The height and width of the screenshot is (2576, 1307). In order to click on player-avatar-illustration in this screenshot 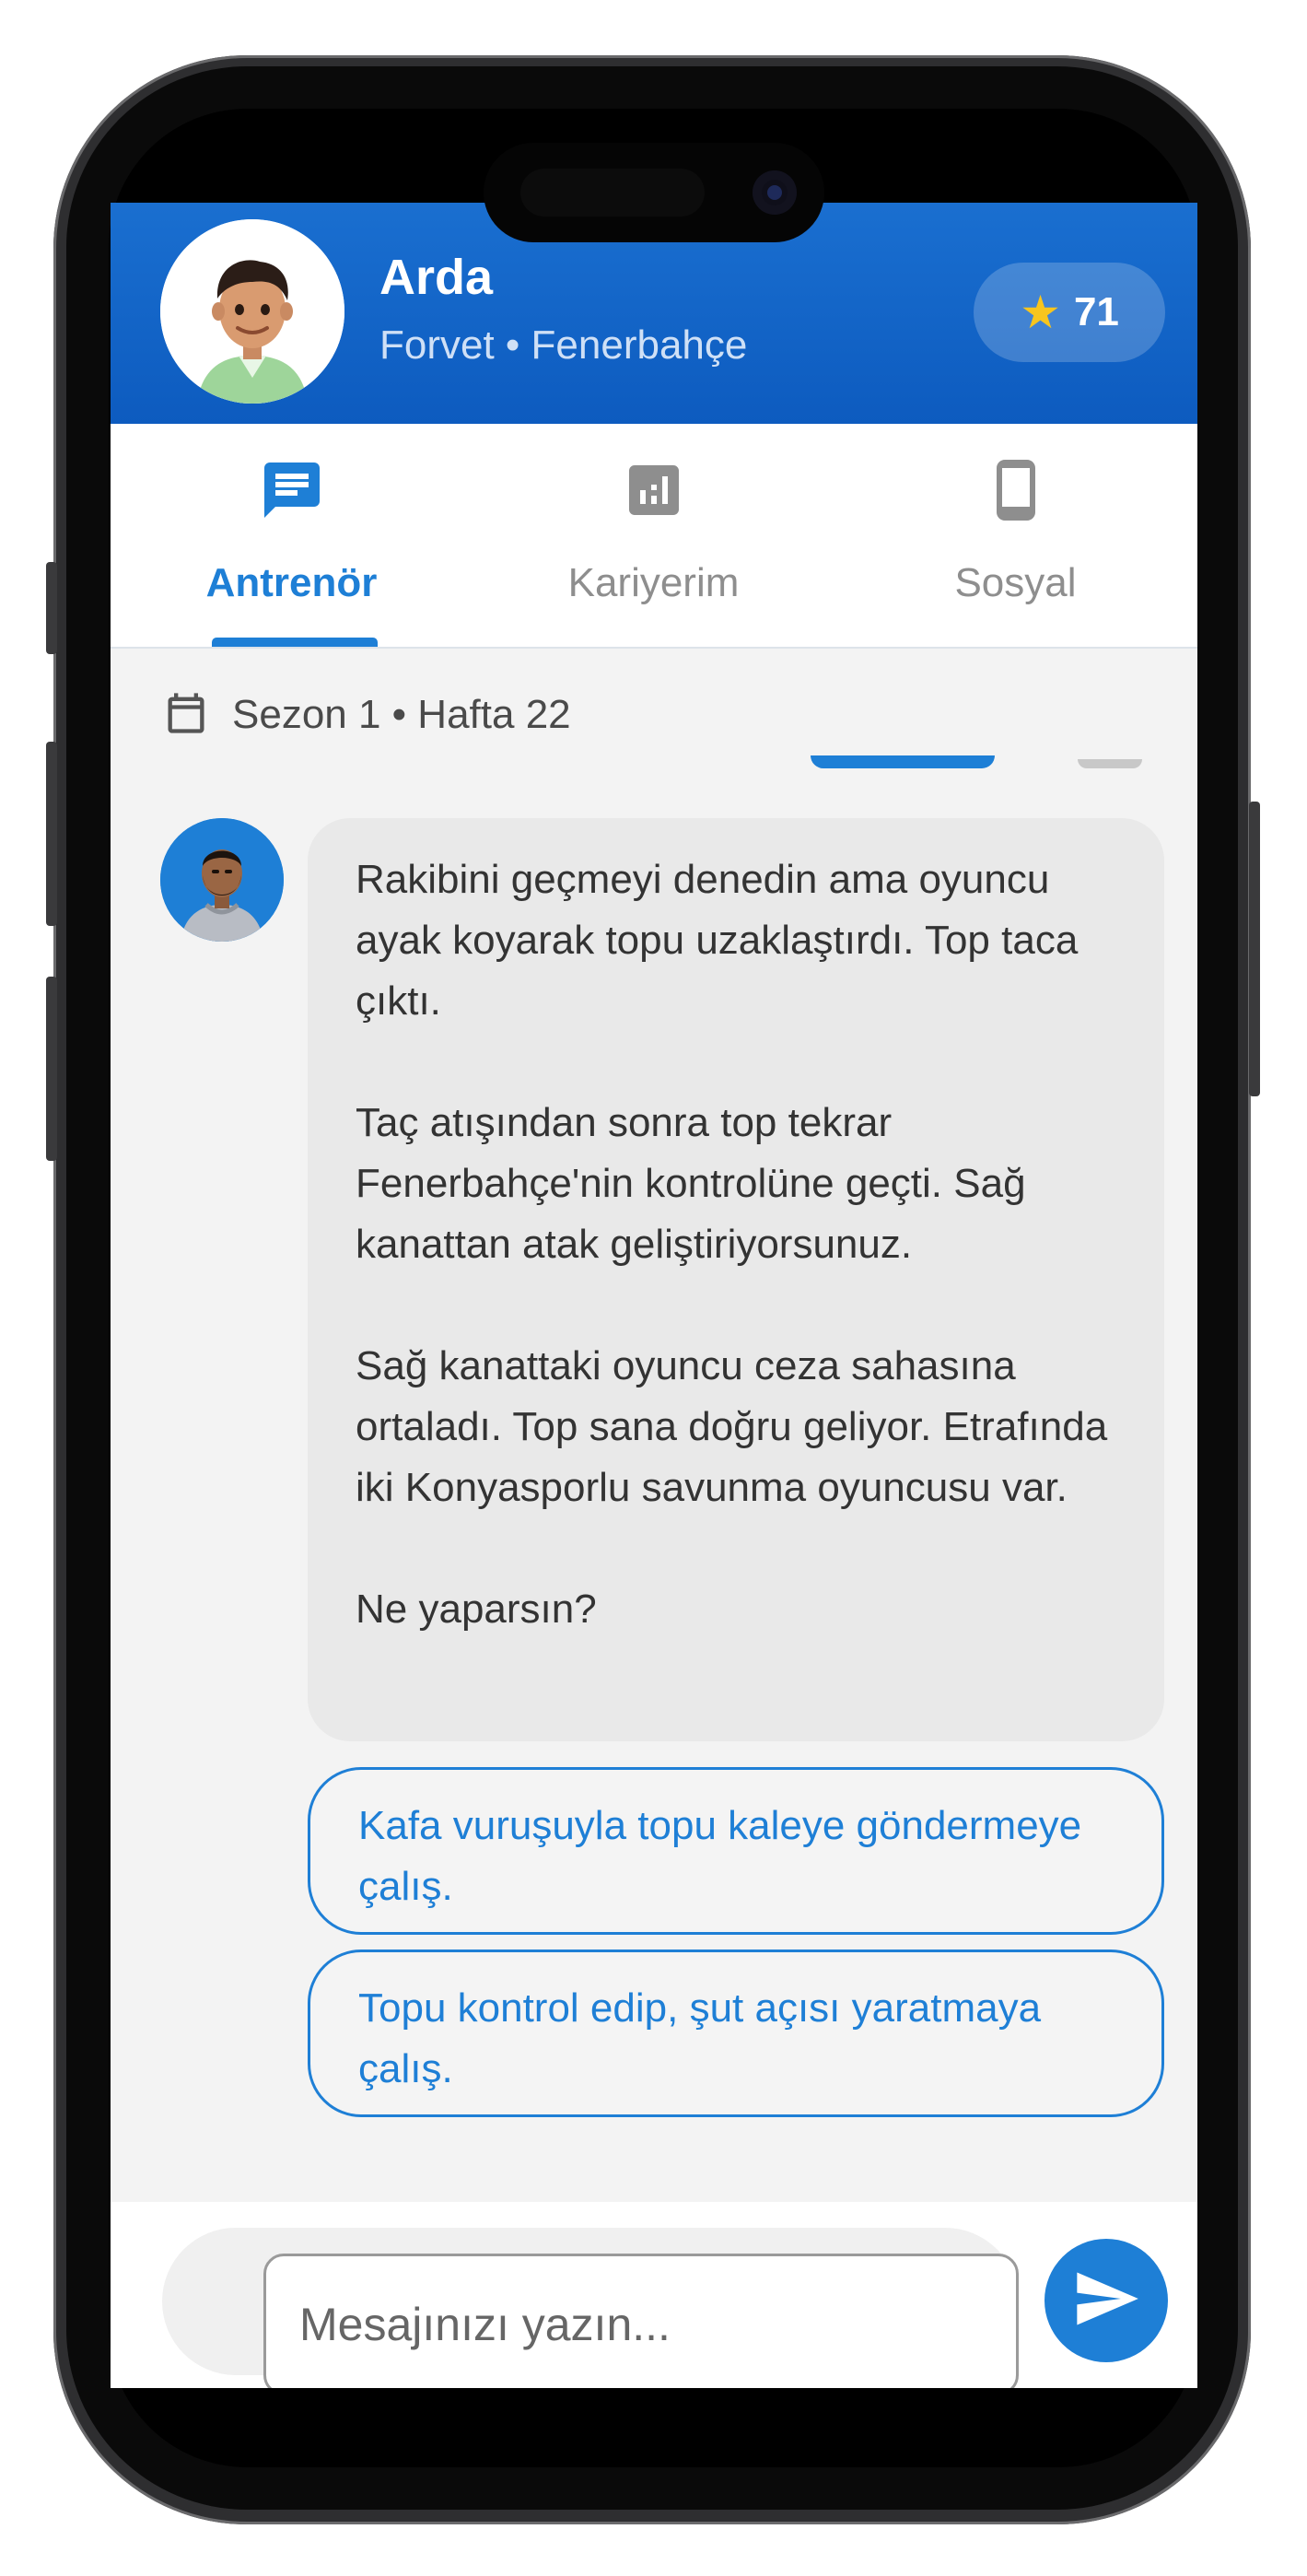, I will do `click(252, 311)`.